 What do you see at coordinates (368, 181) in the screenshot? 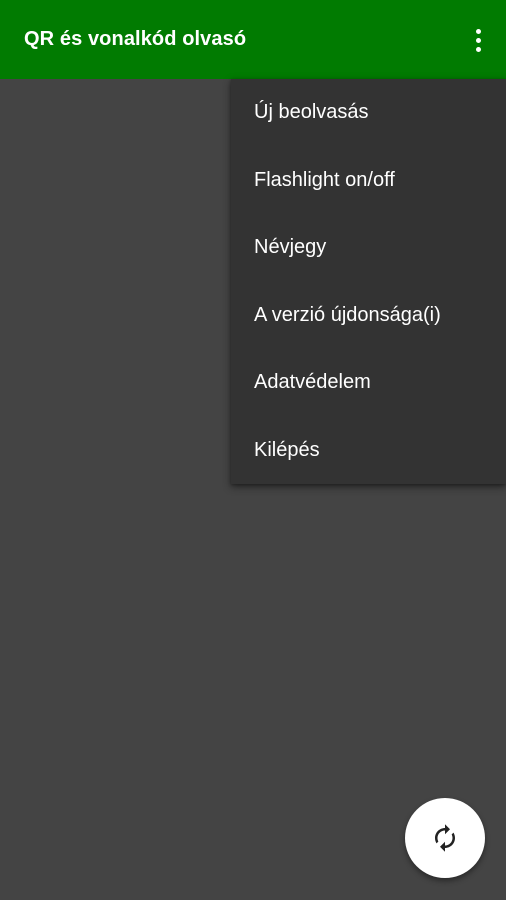
I see `menu-item-flashlight: Flashlight on/off` at bounding box center [368, 181].